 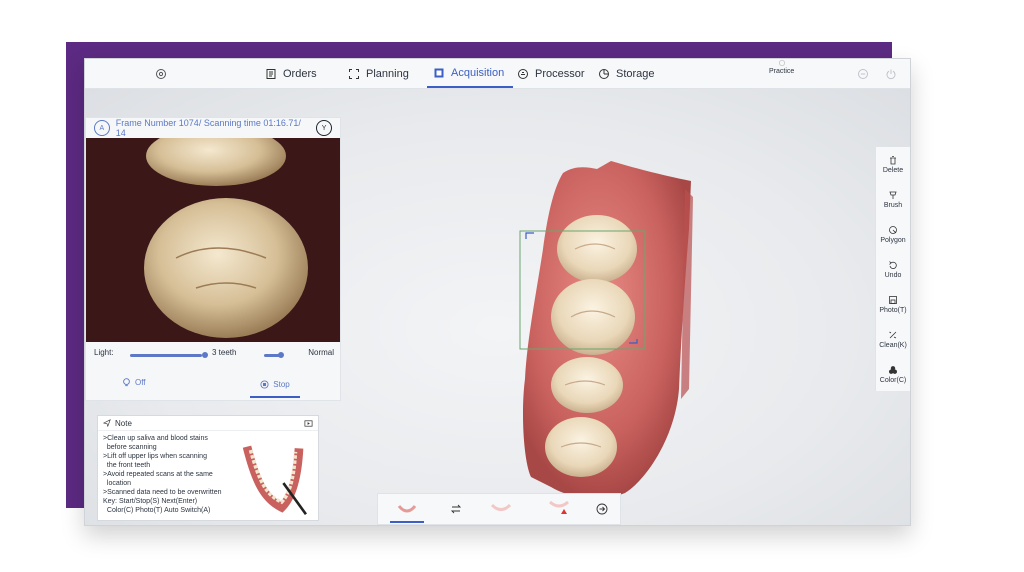 What do you see at coordinates (271, 73) in the screenshot?
I see `orders-icon` at bounding box center [271, 73].